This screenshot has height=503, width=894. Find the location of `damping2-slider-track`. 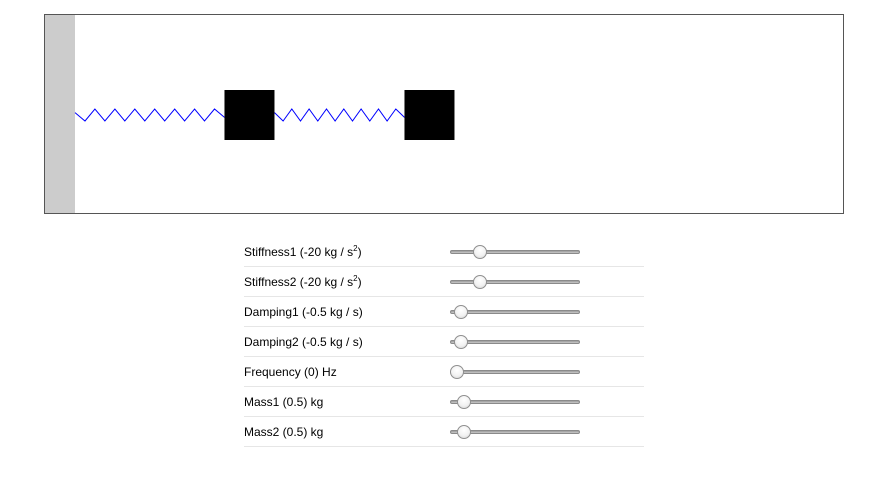

damping2-slider-track is located at coordinates (515, 342).